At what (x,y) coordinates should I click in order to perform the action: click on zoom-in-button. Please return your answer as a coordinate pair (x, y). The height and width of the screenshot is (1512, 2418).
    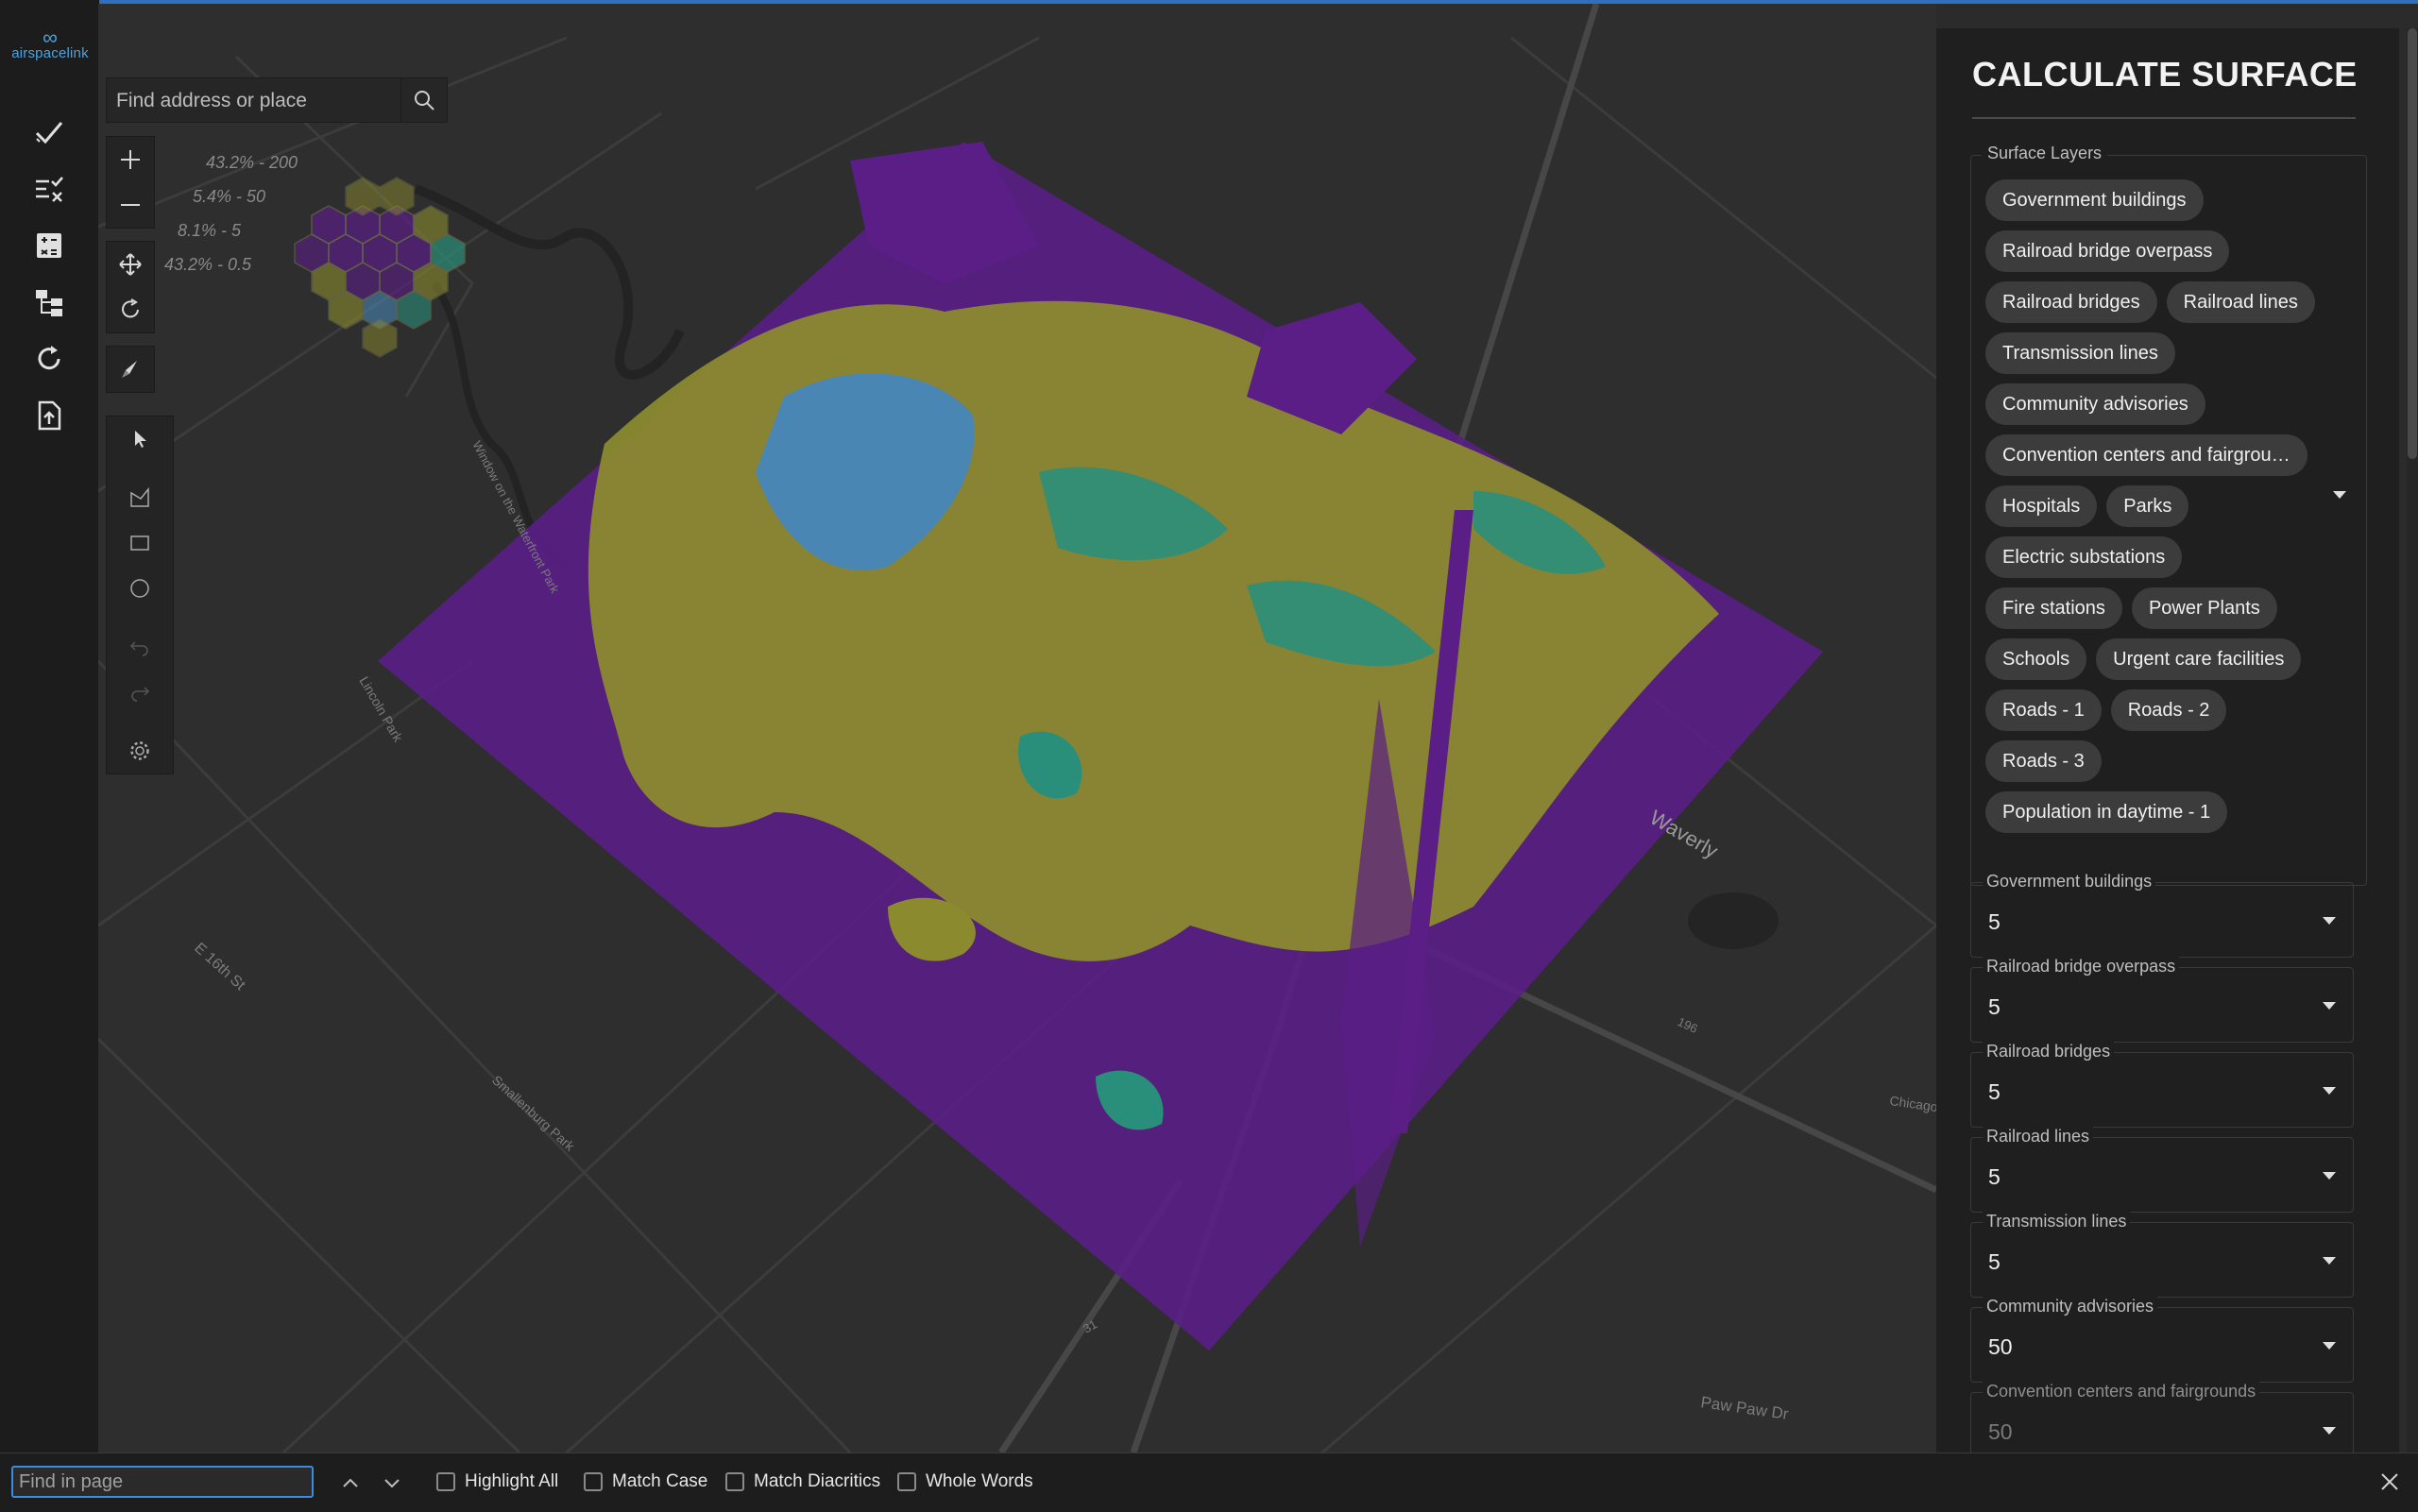
    Looking at the image, I should click on (131, 159).